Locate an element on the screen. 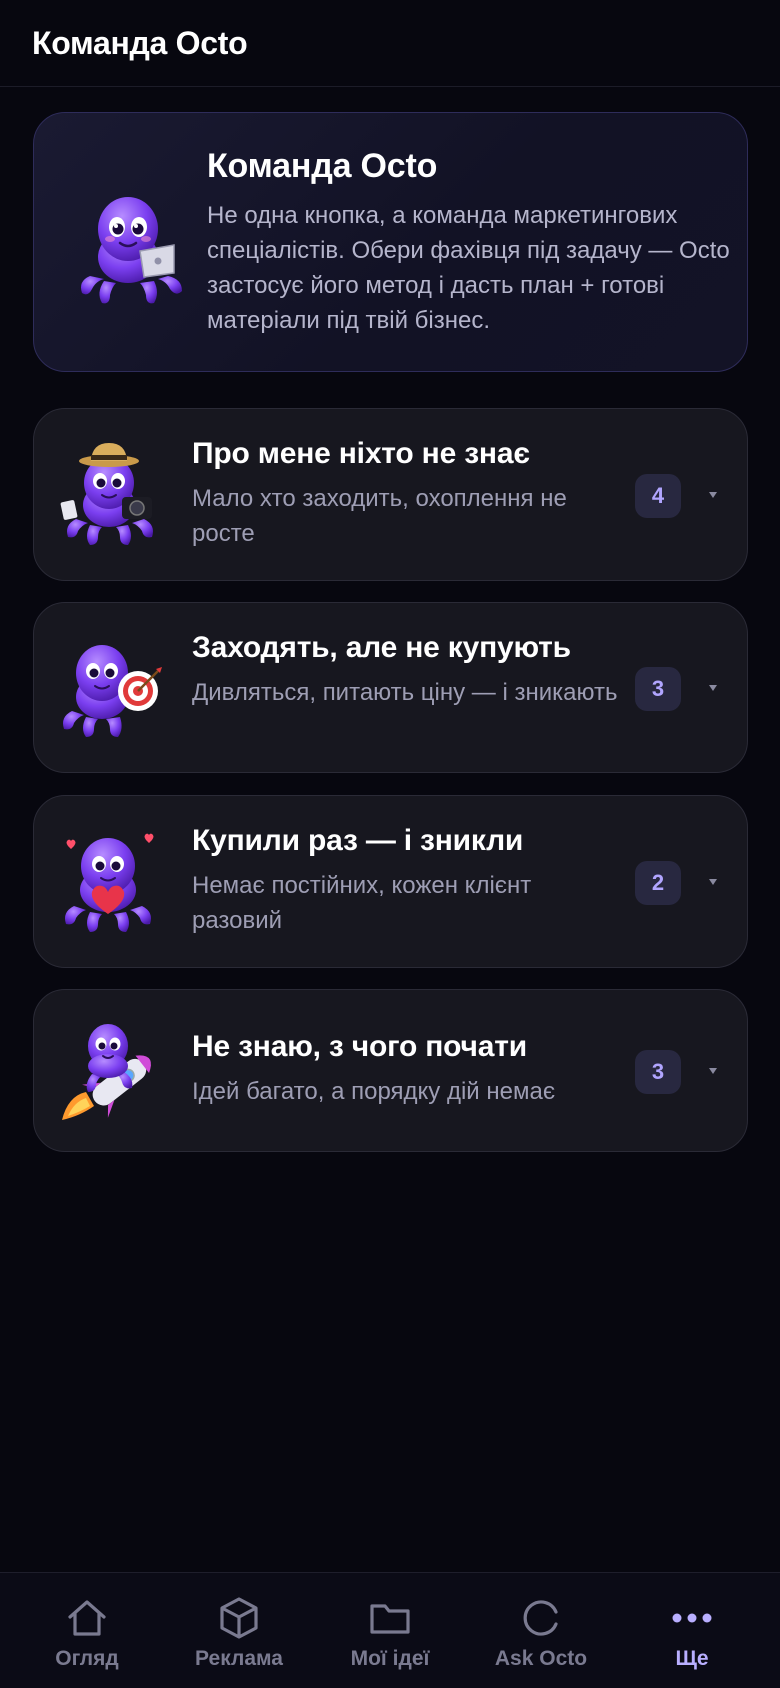  nav-item-ads: Реклама is located at coordinates (239, 1630).